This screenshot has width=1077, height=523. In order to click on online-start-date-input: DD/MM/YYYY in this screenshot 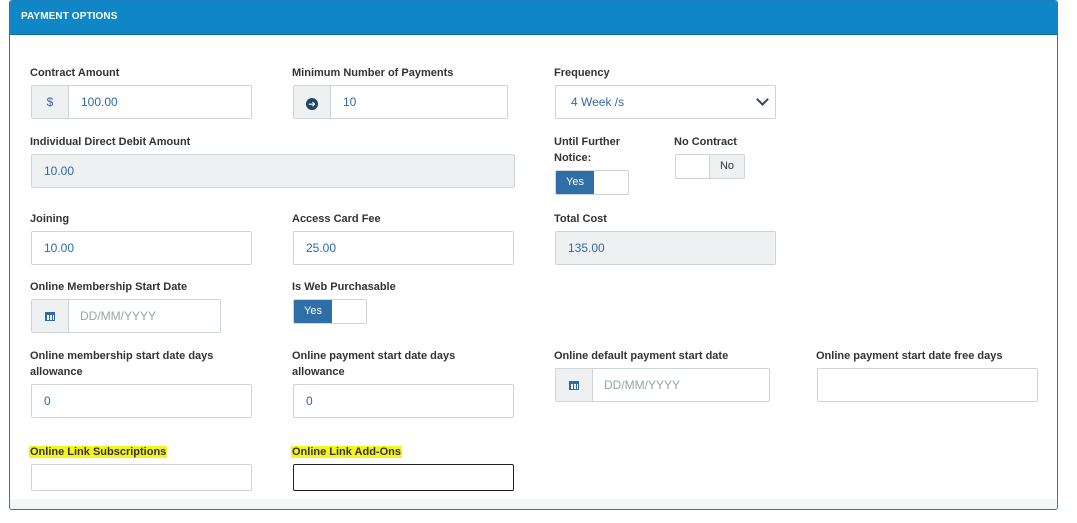, I will do `click(126, 316)`.